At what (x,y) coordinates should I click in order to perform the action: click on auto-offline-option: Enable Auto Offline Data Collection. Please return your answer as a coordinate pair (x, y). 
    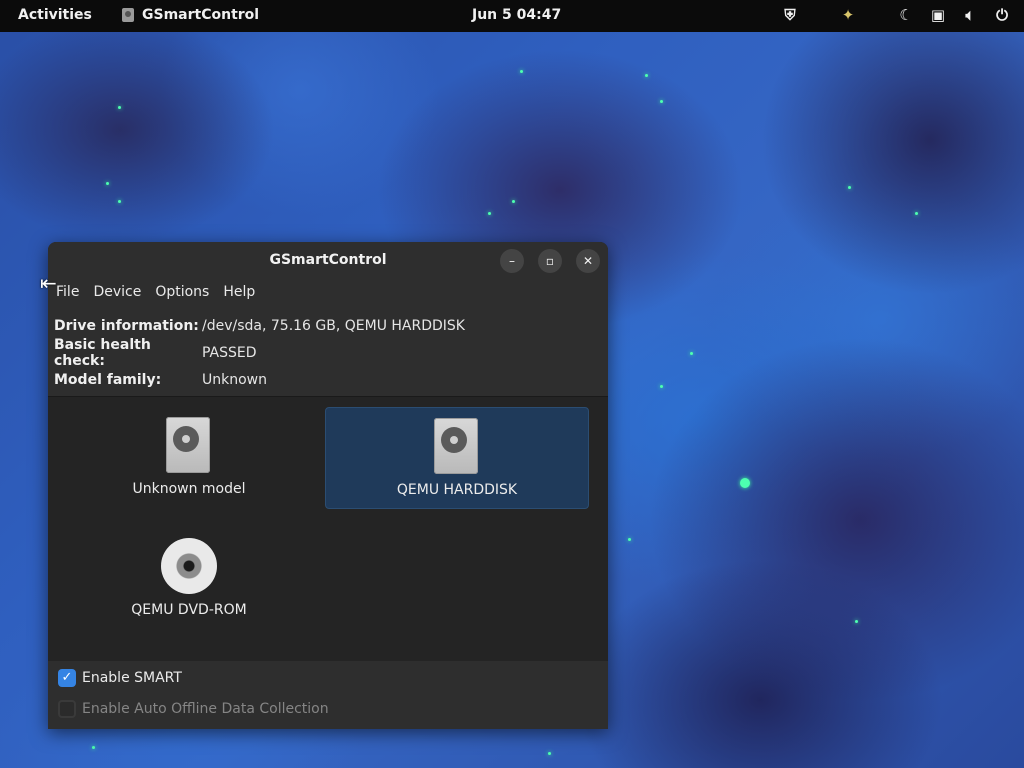
    Looking at the image, I should click on (193, 709).